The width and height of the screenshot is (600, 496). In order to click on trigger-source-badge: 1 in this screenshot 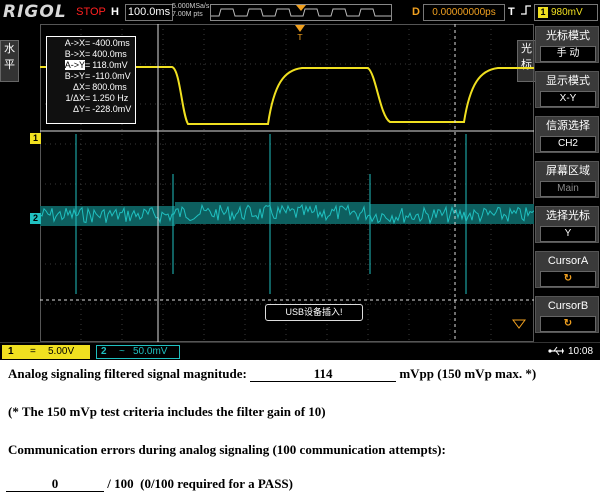, I will do `click(543, 12)`.